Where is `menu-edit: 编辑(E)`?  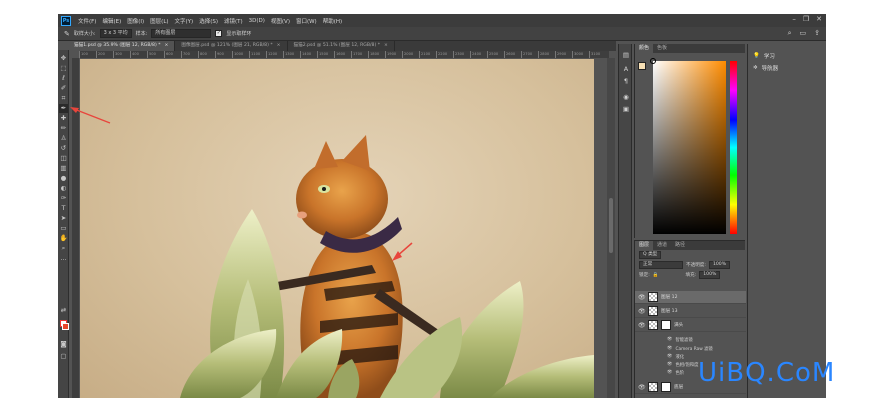 menu-edit: 编辑(E) is located at coordinates (111, 21).